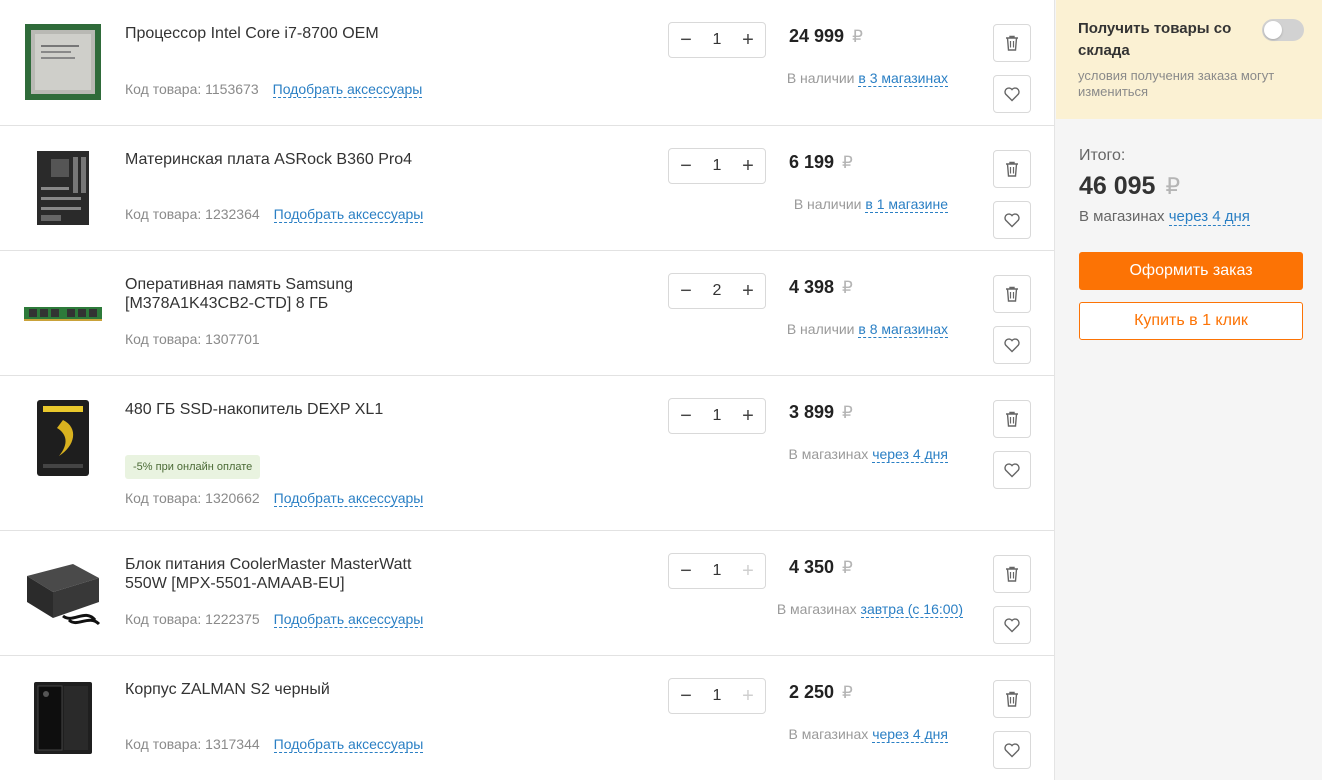  What do you see at coordinates (63, 718) in the screenshot?
I see `case-image` at bounding box center [63, 718].